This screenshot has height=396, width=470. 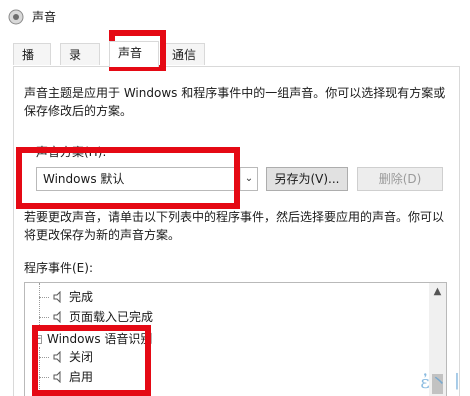 What do you see at coordinates (184, 54) in the screenshot?
I see `tab-communications: 通信` at bounding box center [184, 54].